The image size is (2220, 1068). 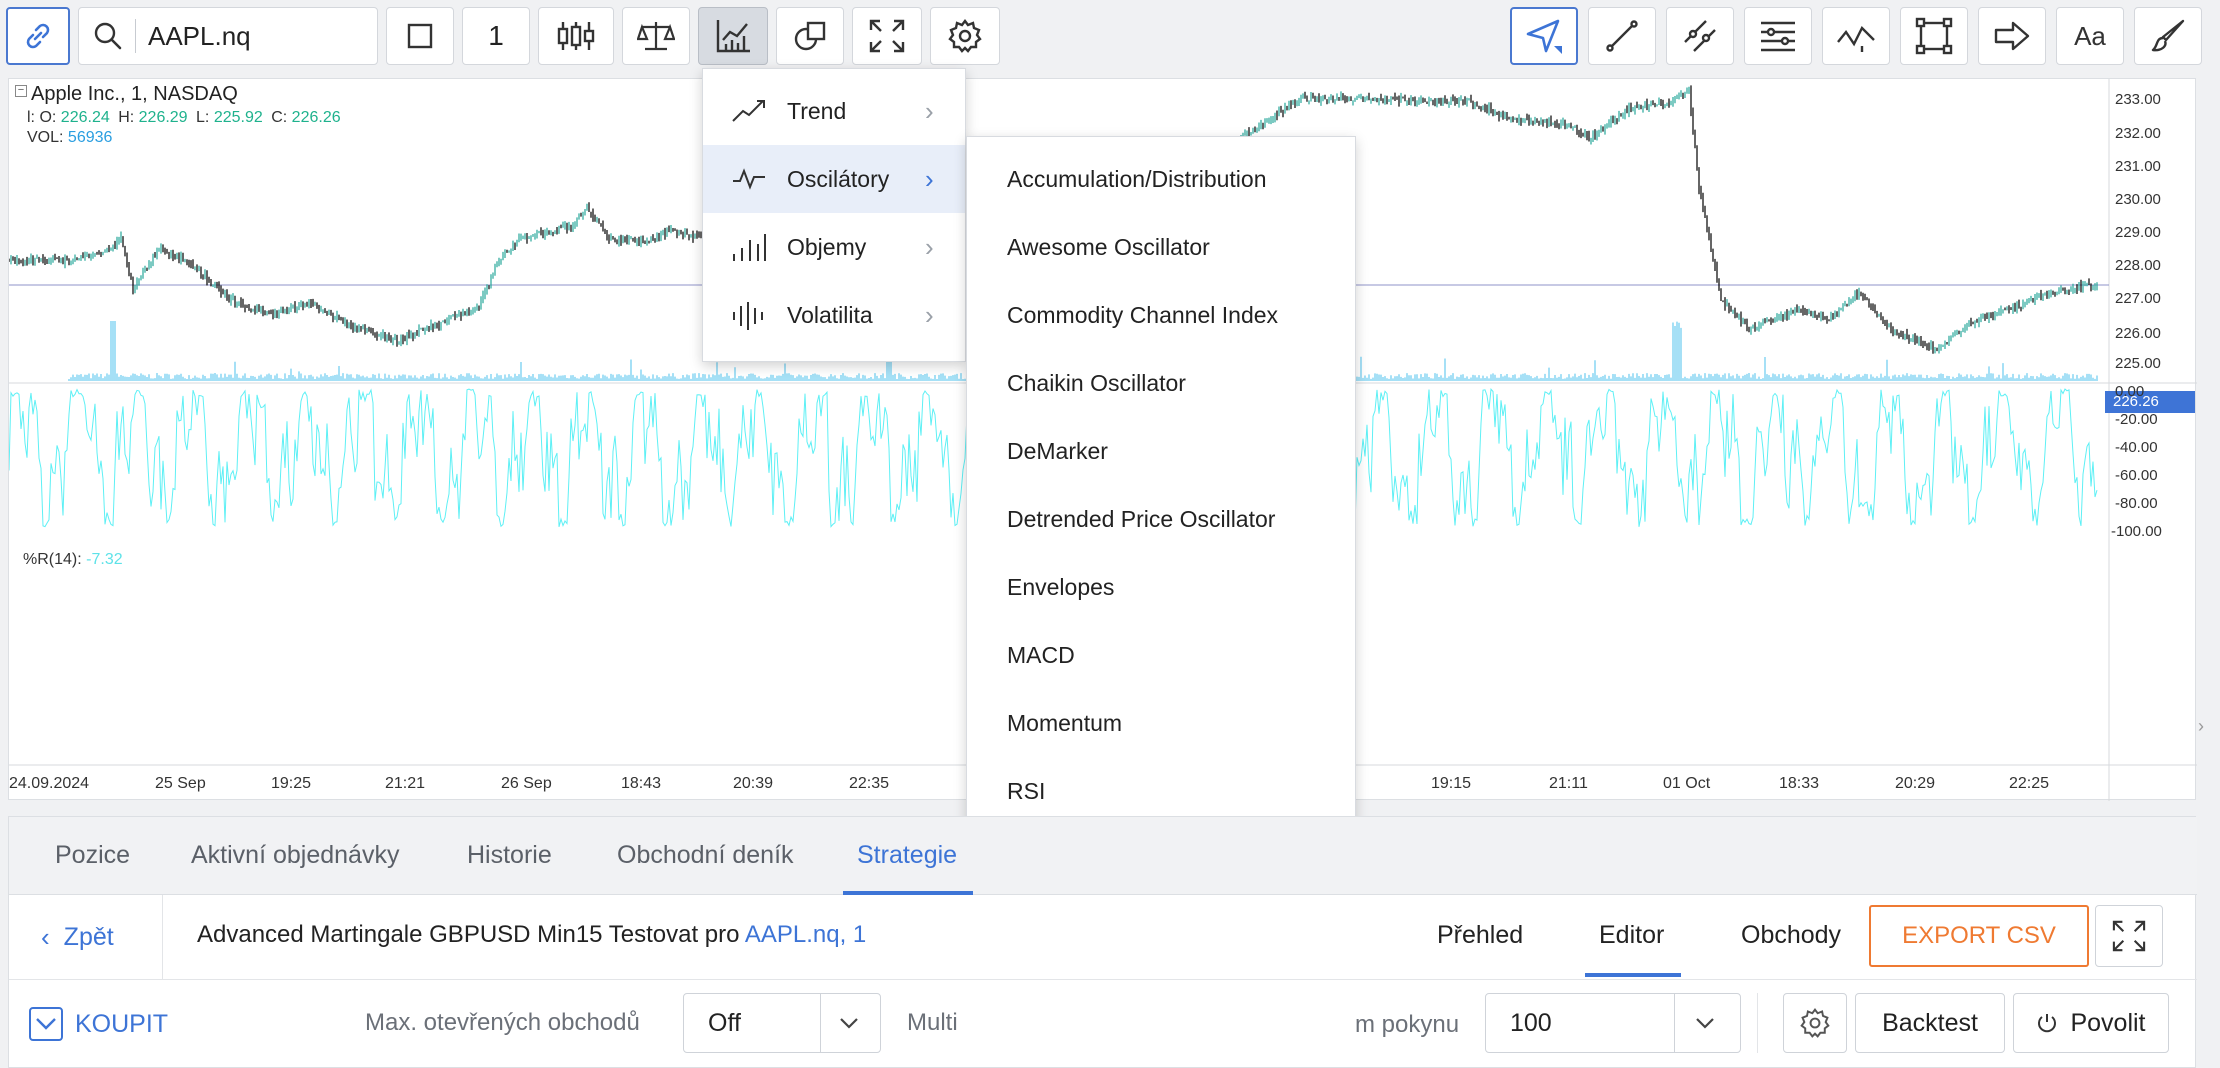 I want to click on menu-item-volatility: Volatilita ›, so click(x=834, y=315).